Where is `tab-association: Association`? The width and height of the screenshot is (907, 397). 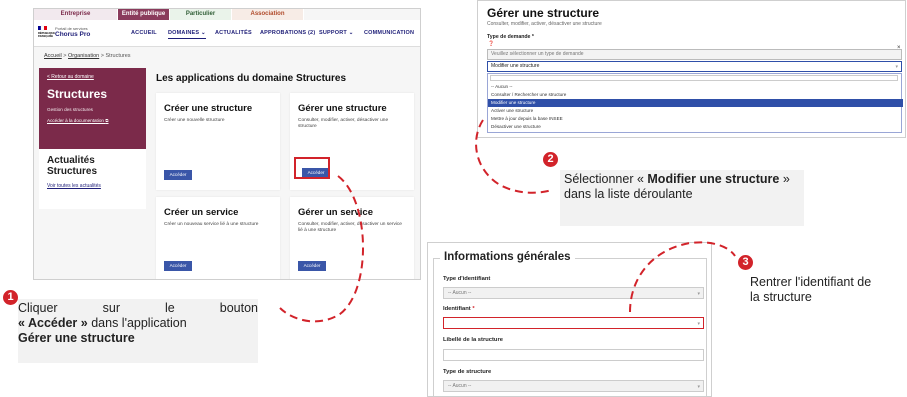
tab-association: Association is located at coordinates (268, 14).